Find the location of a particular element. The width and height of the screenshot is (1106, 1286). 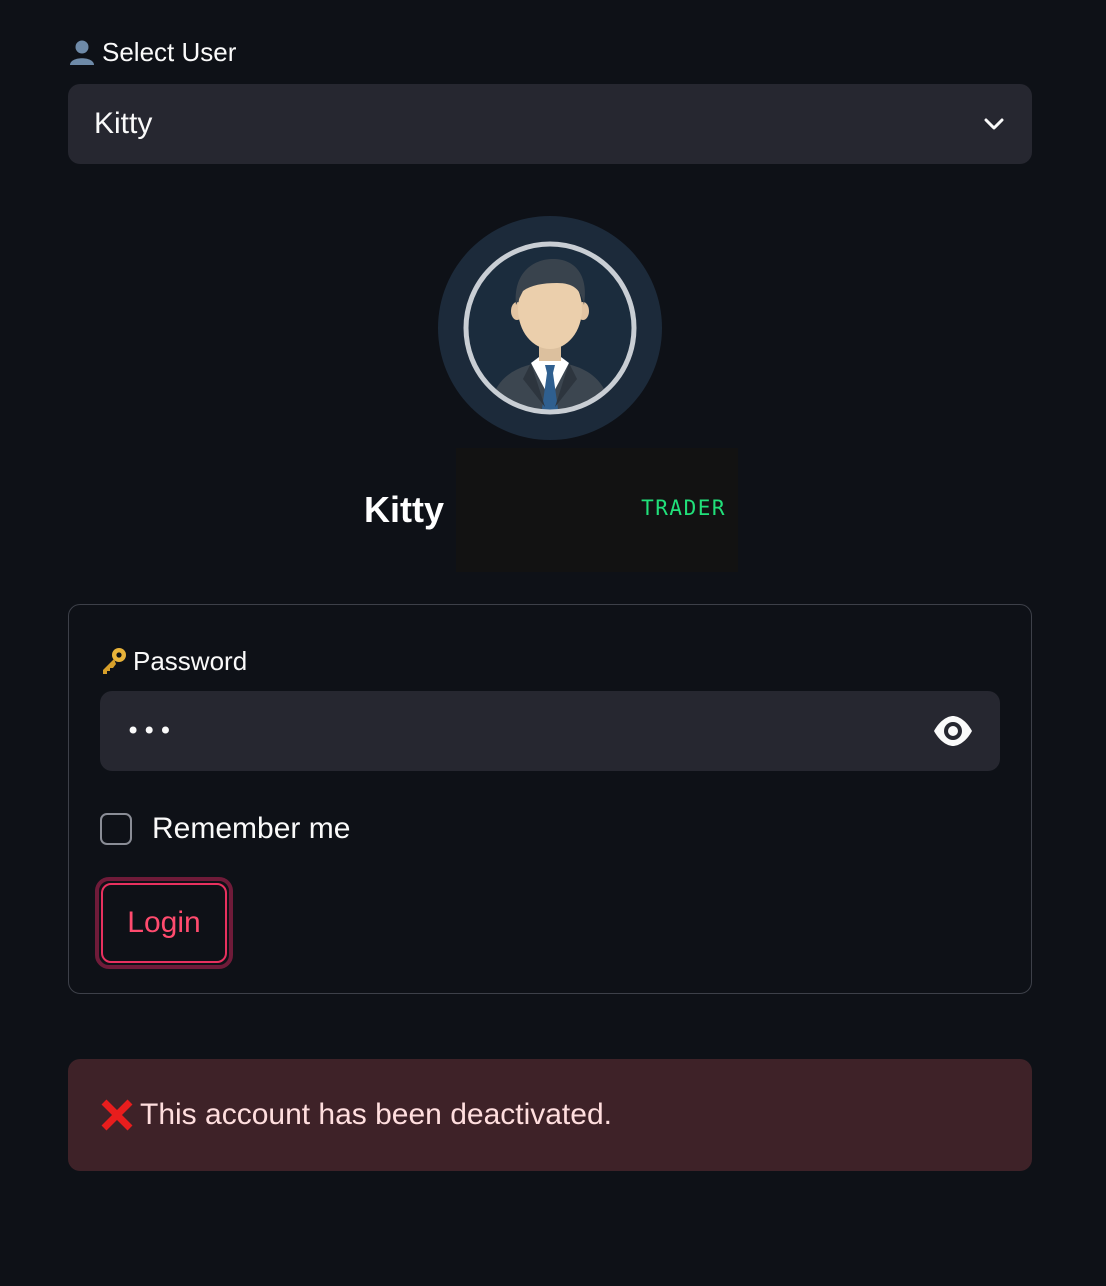

remember-me-checkbox: Remember me is located at coordinates (225, 829).